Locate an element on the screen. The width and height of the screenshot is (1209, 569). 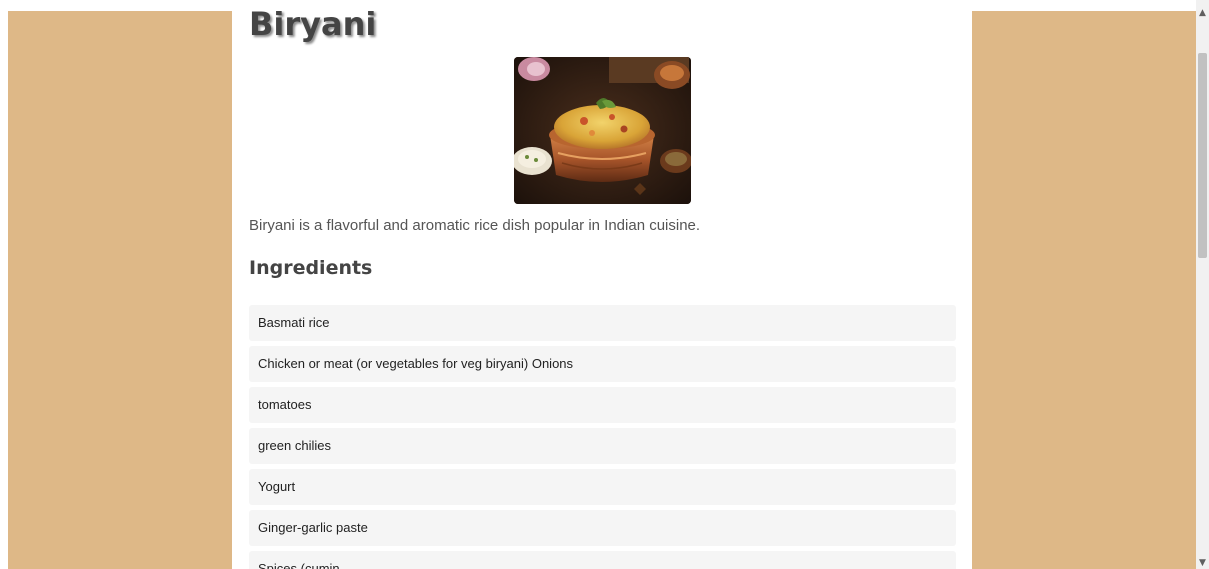
recipe-title: Biryani is located at coordinates (313, 27).